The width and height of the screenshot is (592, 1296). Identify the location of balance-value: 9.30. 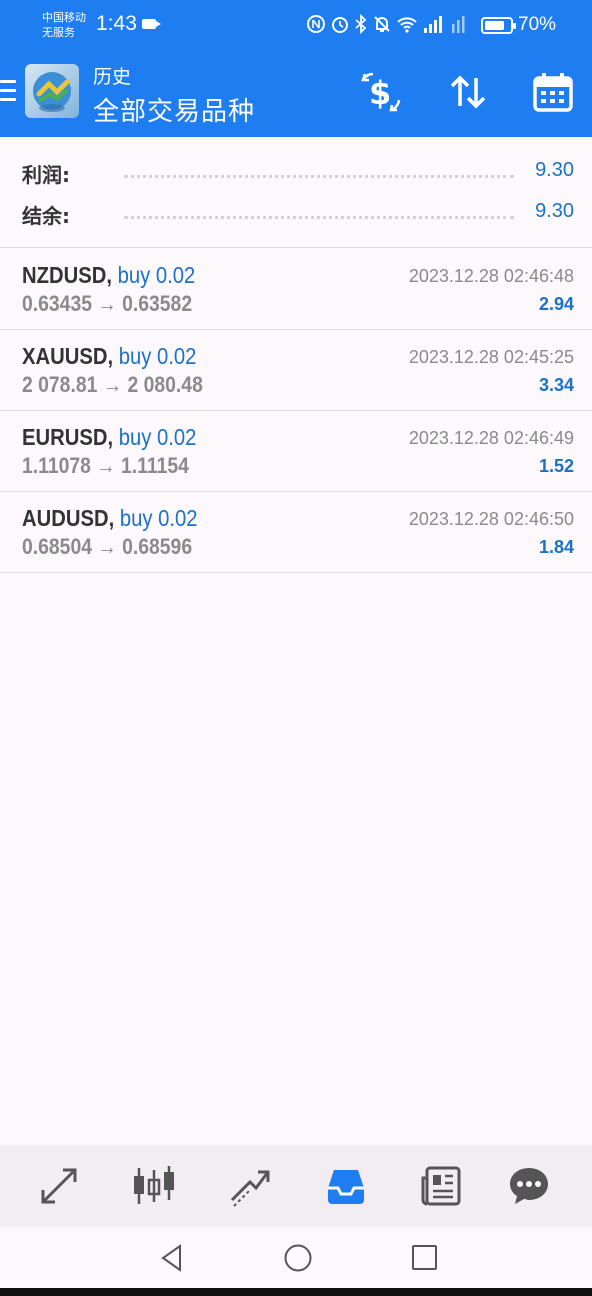
(554, 211).